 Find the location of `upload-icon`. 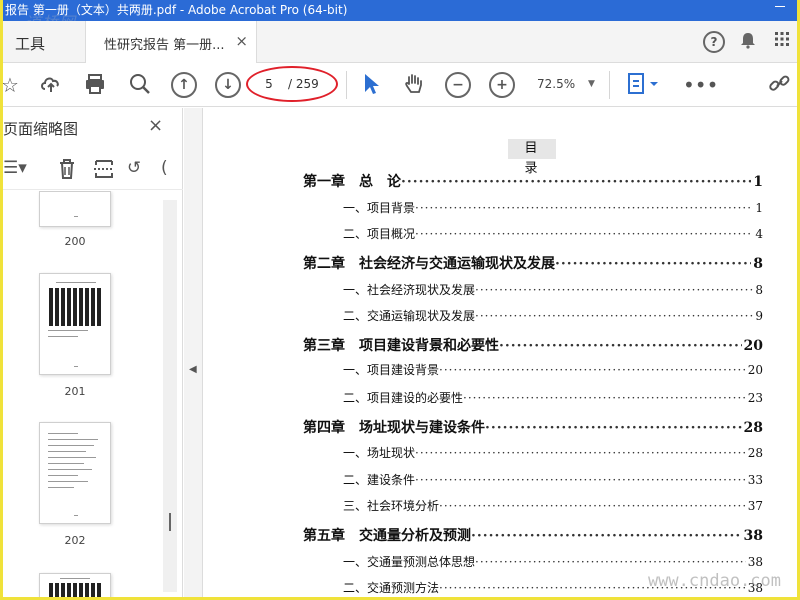

upload-icon is located at coordinates (51, 85).